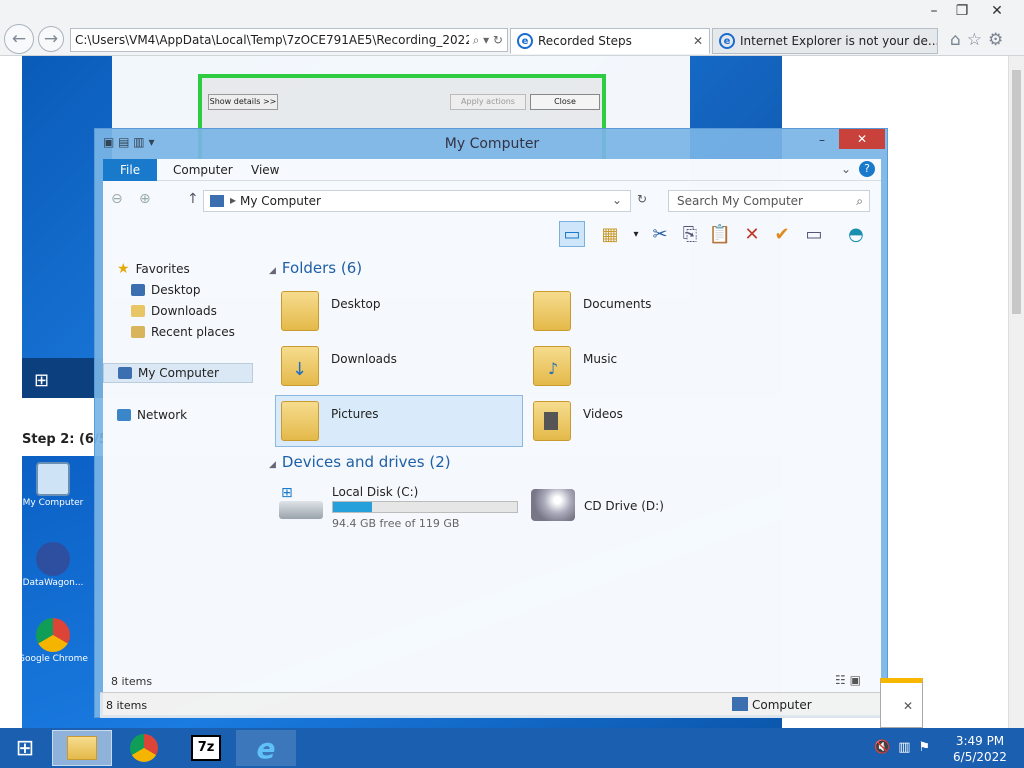 This screenshot has width=1024, height=768. What do you see at coordinates (53, 479) in the screenshot?
I see `monitor-icon` at bounding box center [53, 479].